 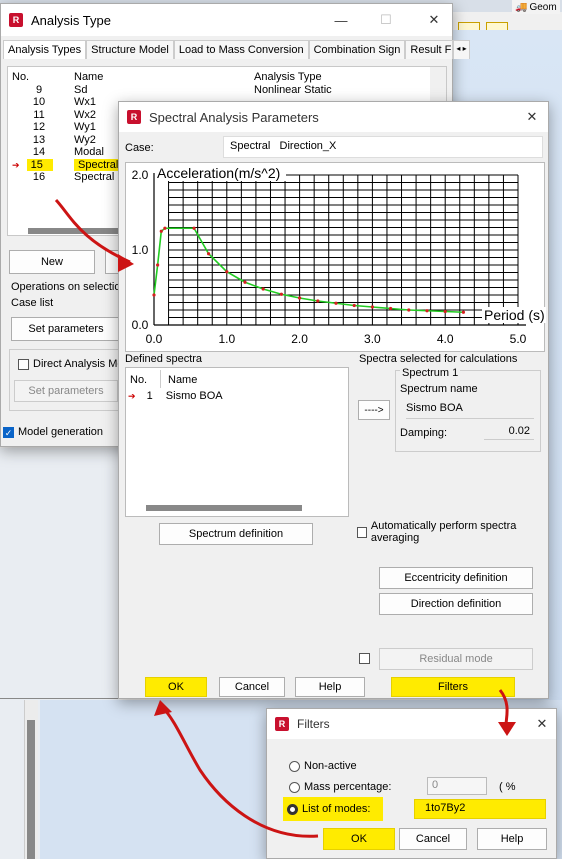 I want to click on operations-label: Operations on selectio, so click(x=66, y=287).